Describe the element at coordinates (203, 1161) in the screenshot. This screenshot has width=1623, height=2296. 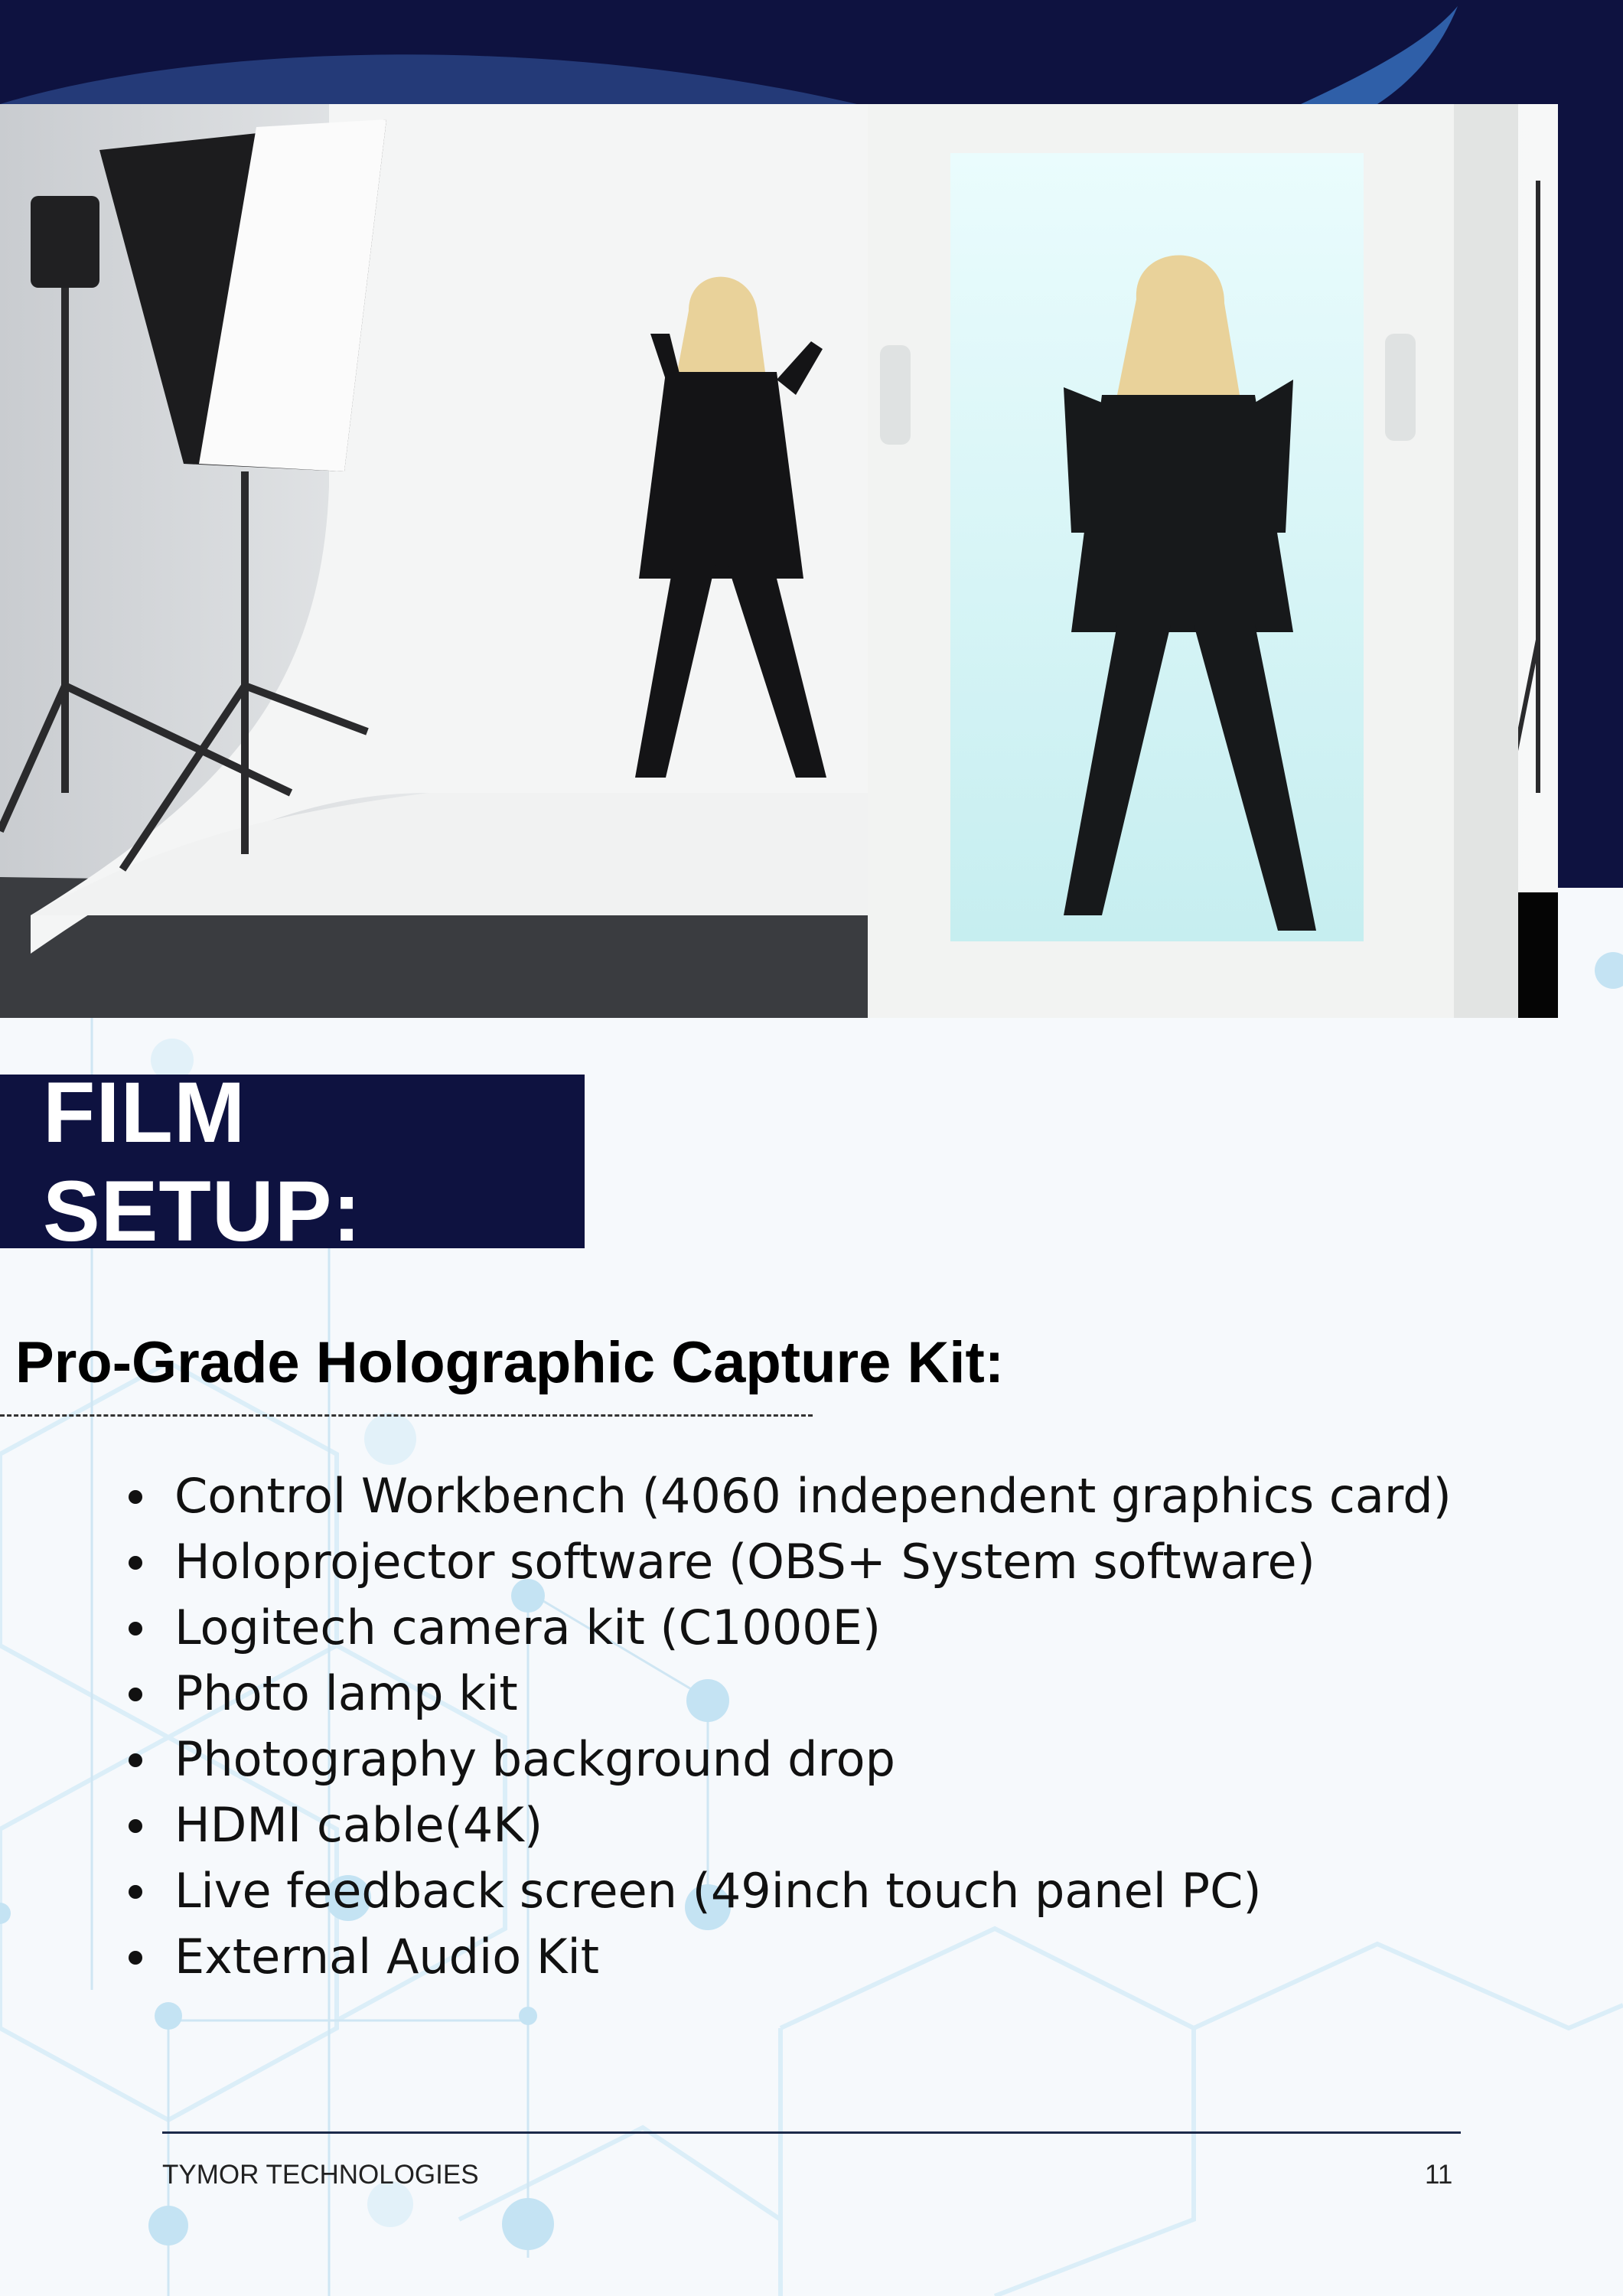
I see `page-title: FILM SETUP:` at that location.